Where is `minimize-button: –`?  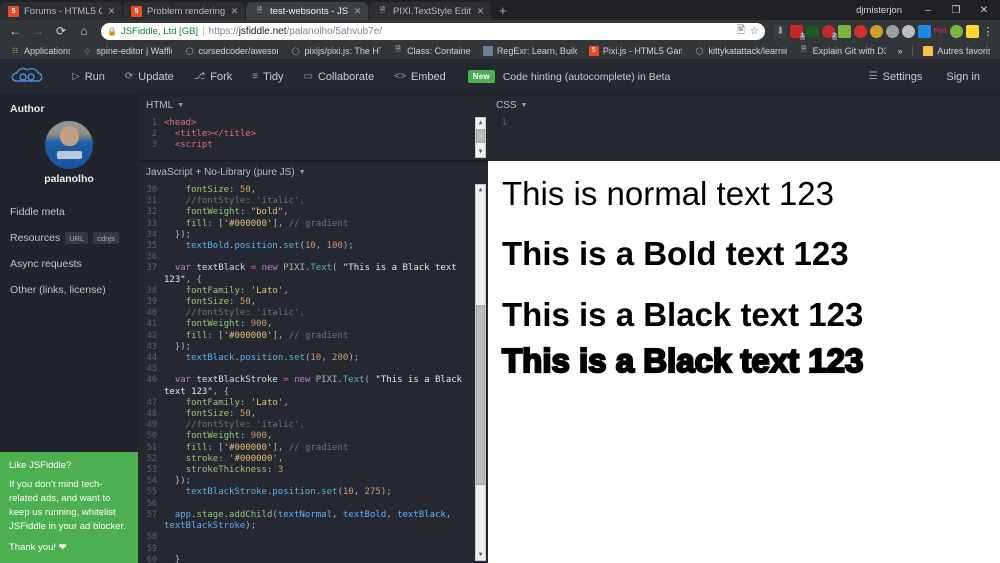
minimize-button: – is located at coordinates (928, 10).